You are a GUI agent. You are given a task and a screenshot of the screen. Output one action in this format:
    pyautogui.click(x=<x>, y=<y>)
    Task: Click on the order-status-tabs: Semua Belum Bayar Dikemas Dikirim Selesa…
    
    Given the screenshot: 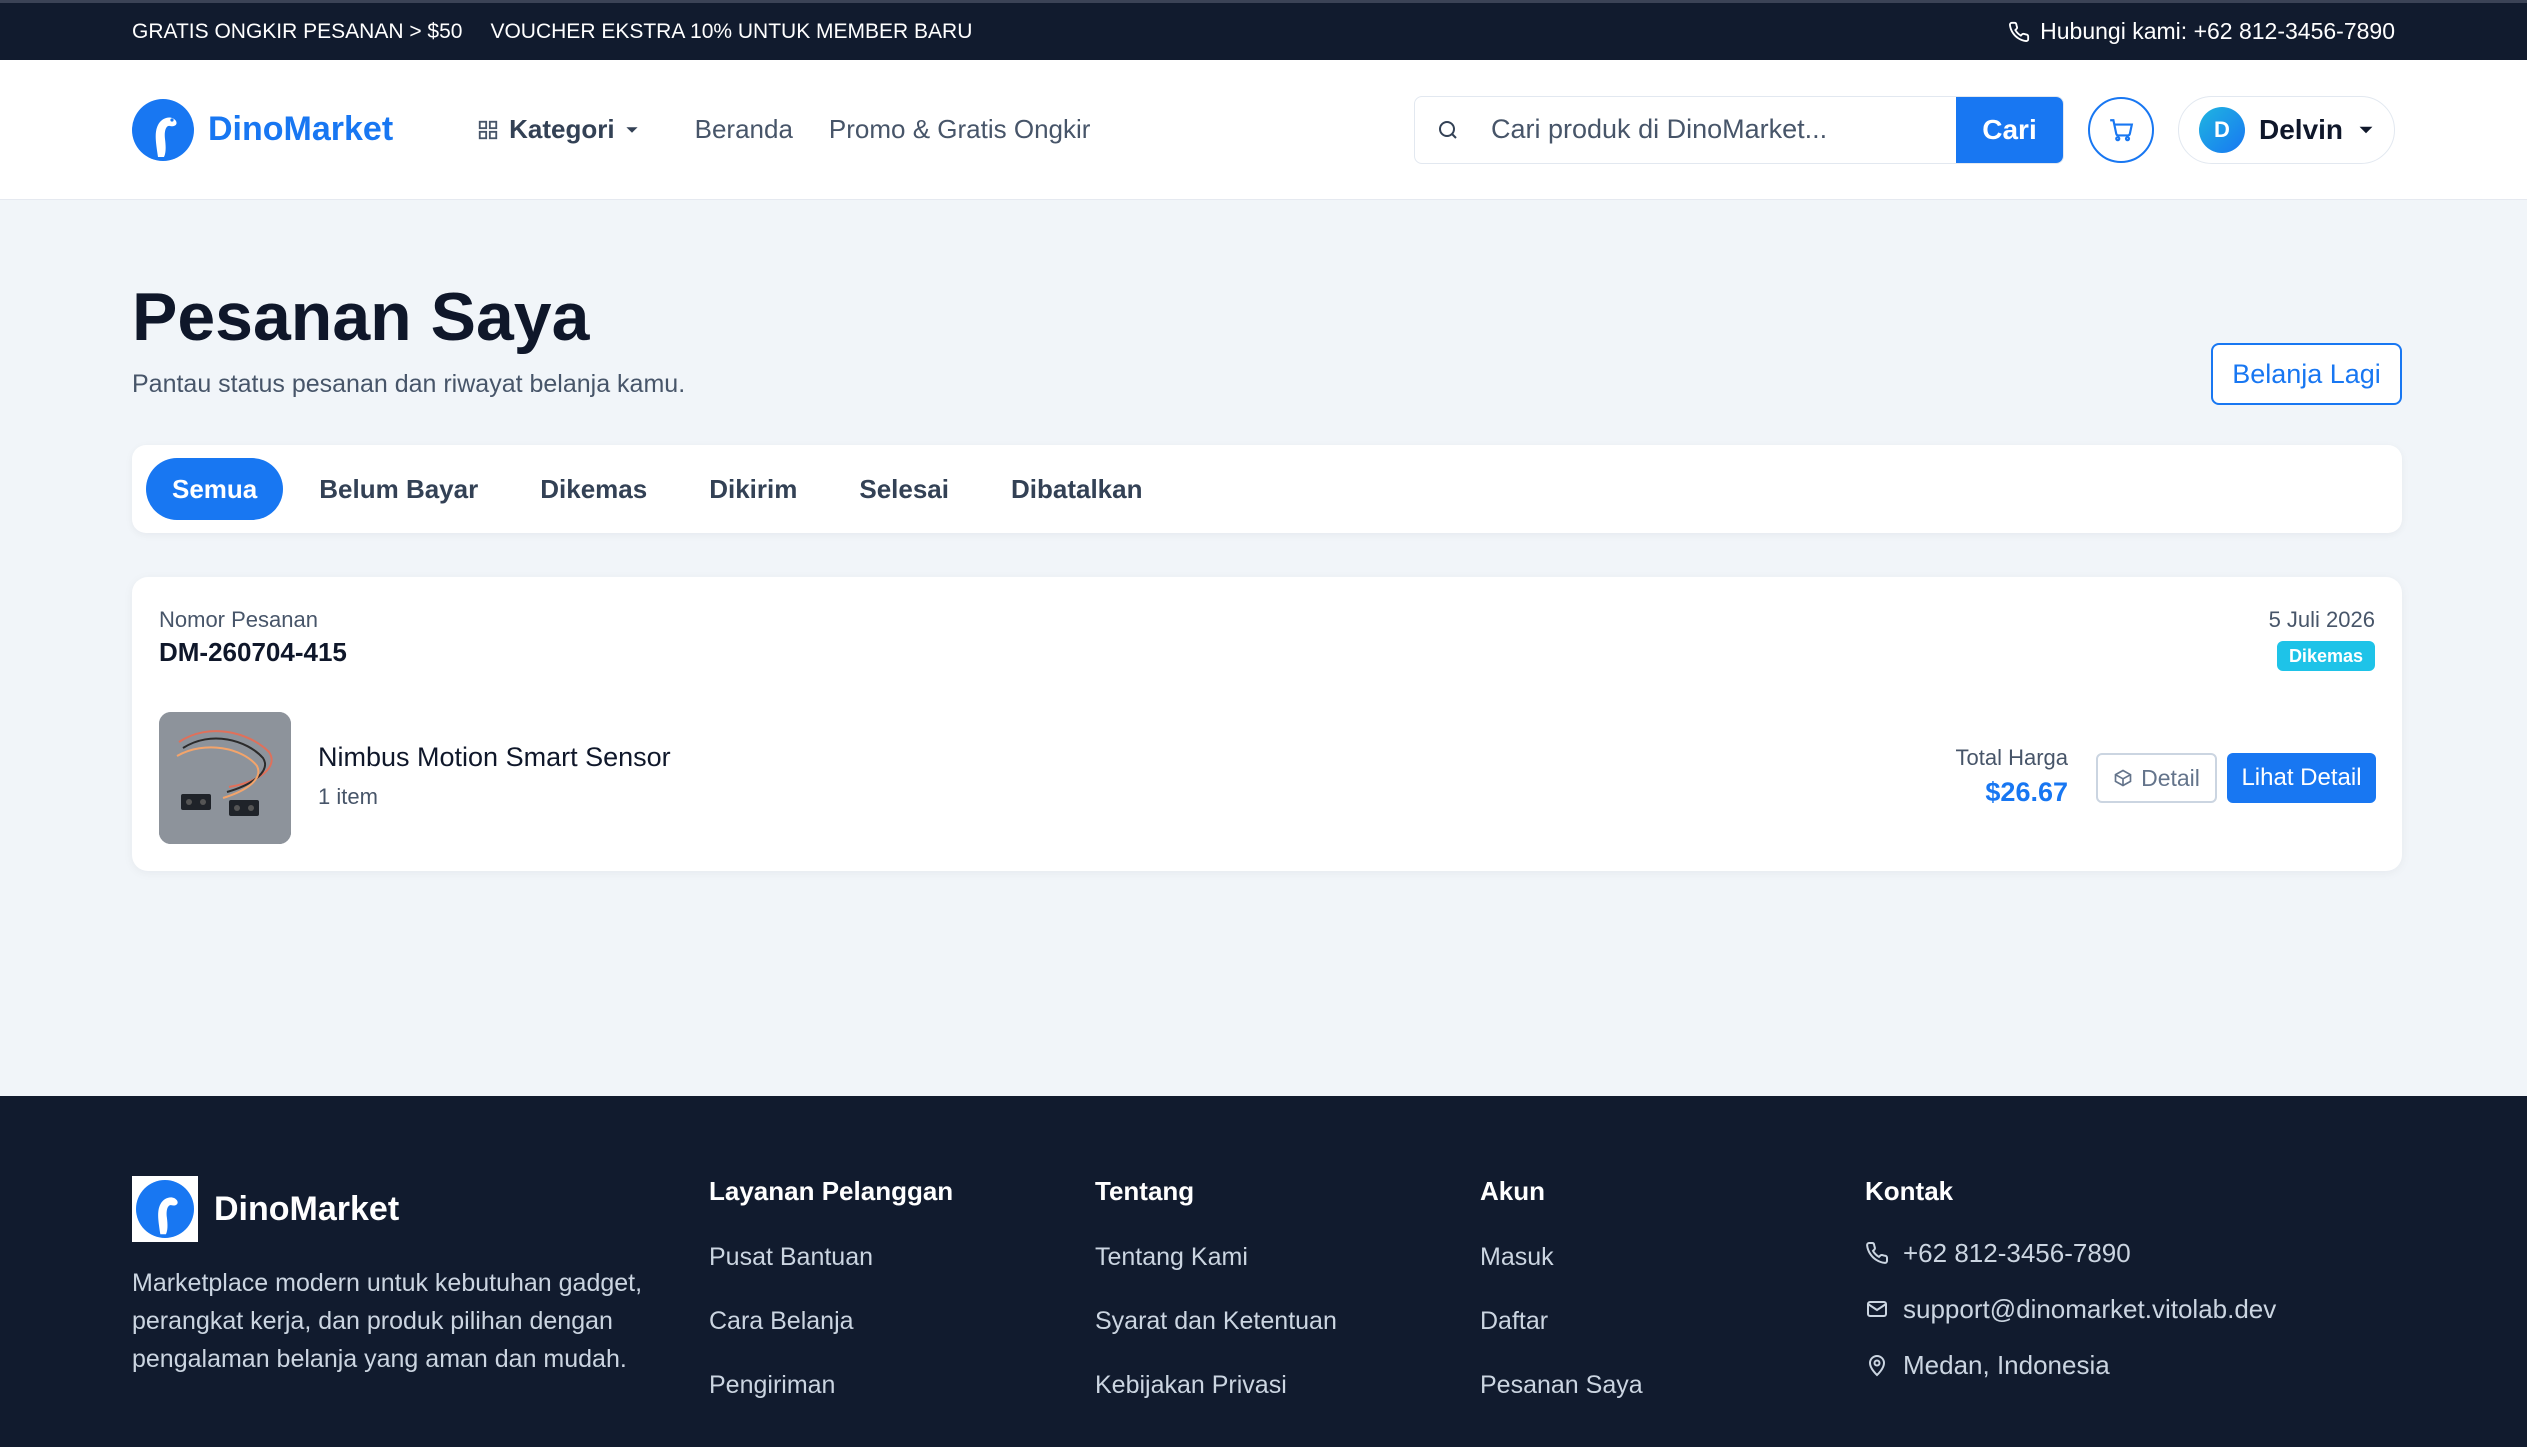 What is the action you would take?
    pyautogui.click(x=1267, y=489)
    